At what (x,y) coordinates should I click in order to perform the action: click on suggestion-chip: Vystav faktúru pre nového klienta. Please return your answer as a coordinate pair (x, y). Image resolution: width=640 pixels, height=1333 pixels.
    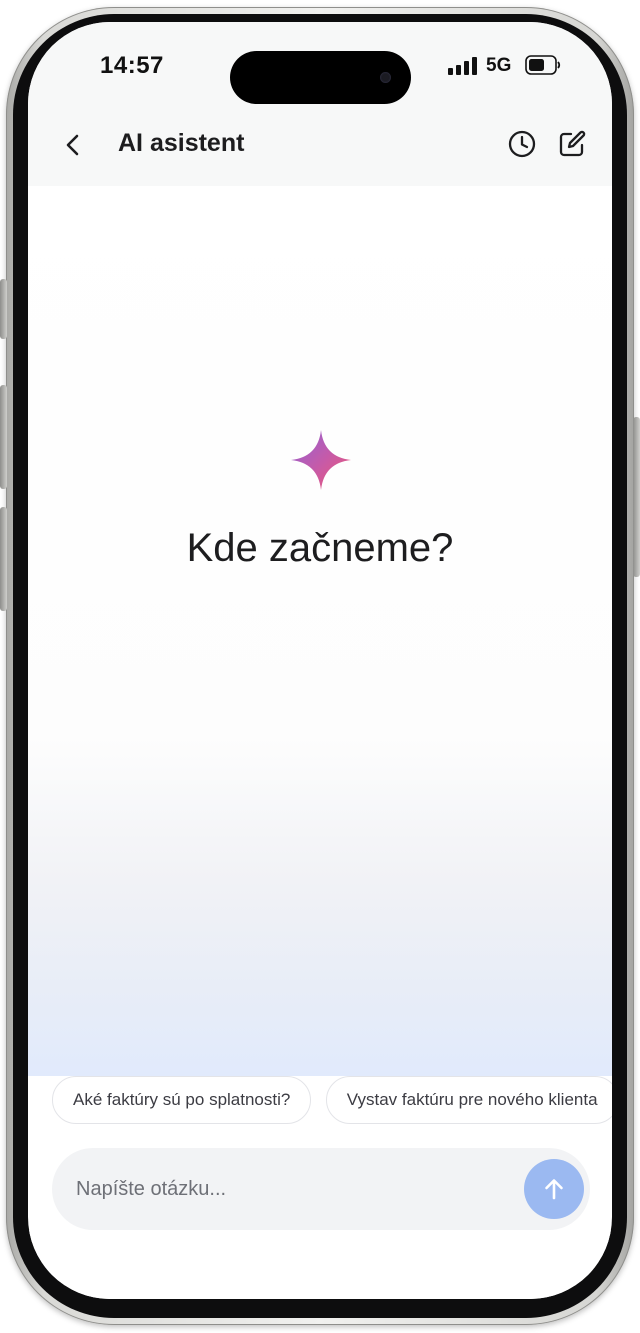
    Looking at the image, I should click on (468, 1100).